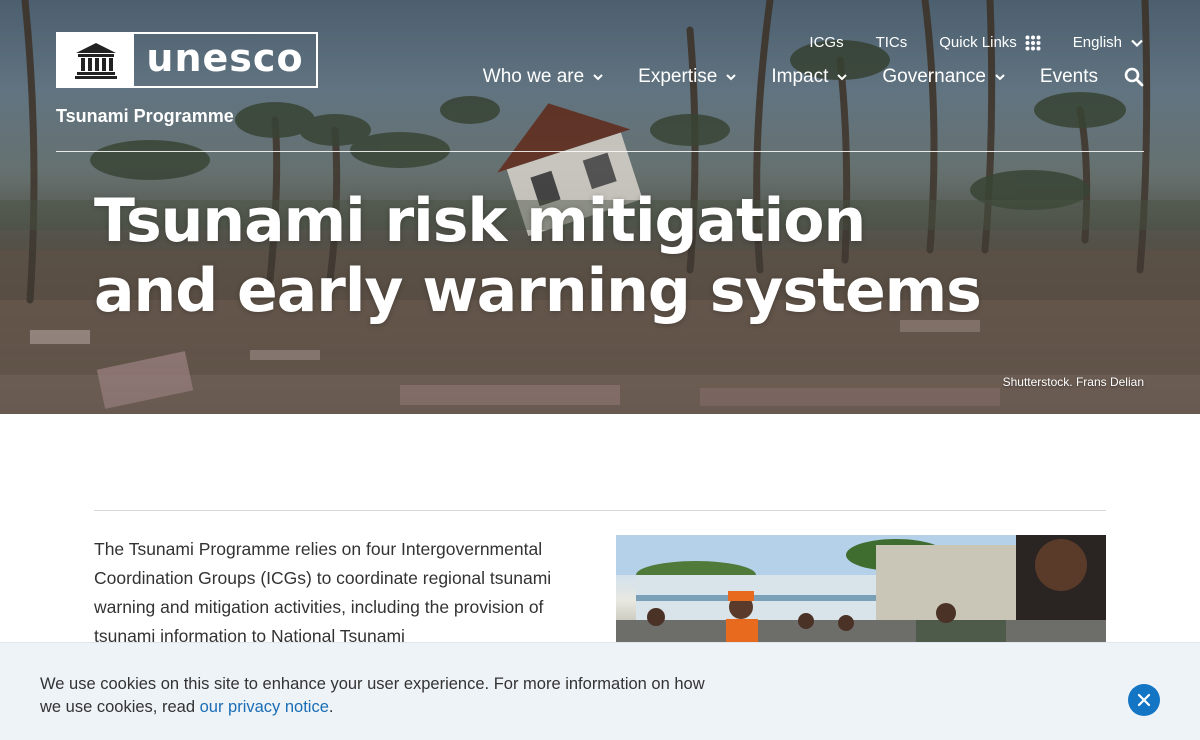  I want to click on content-divider, so click(600, 510).